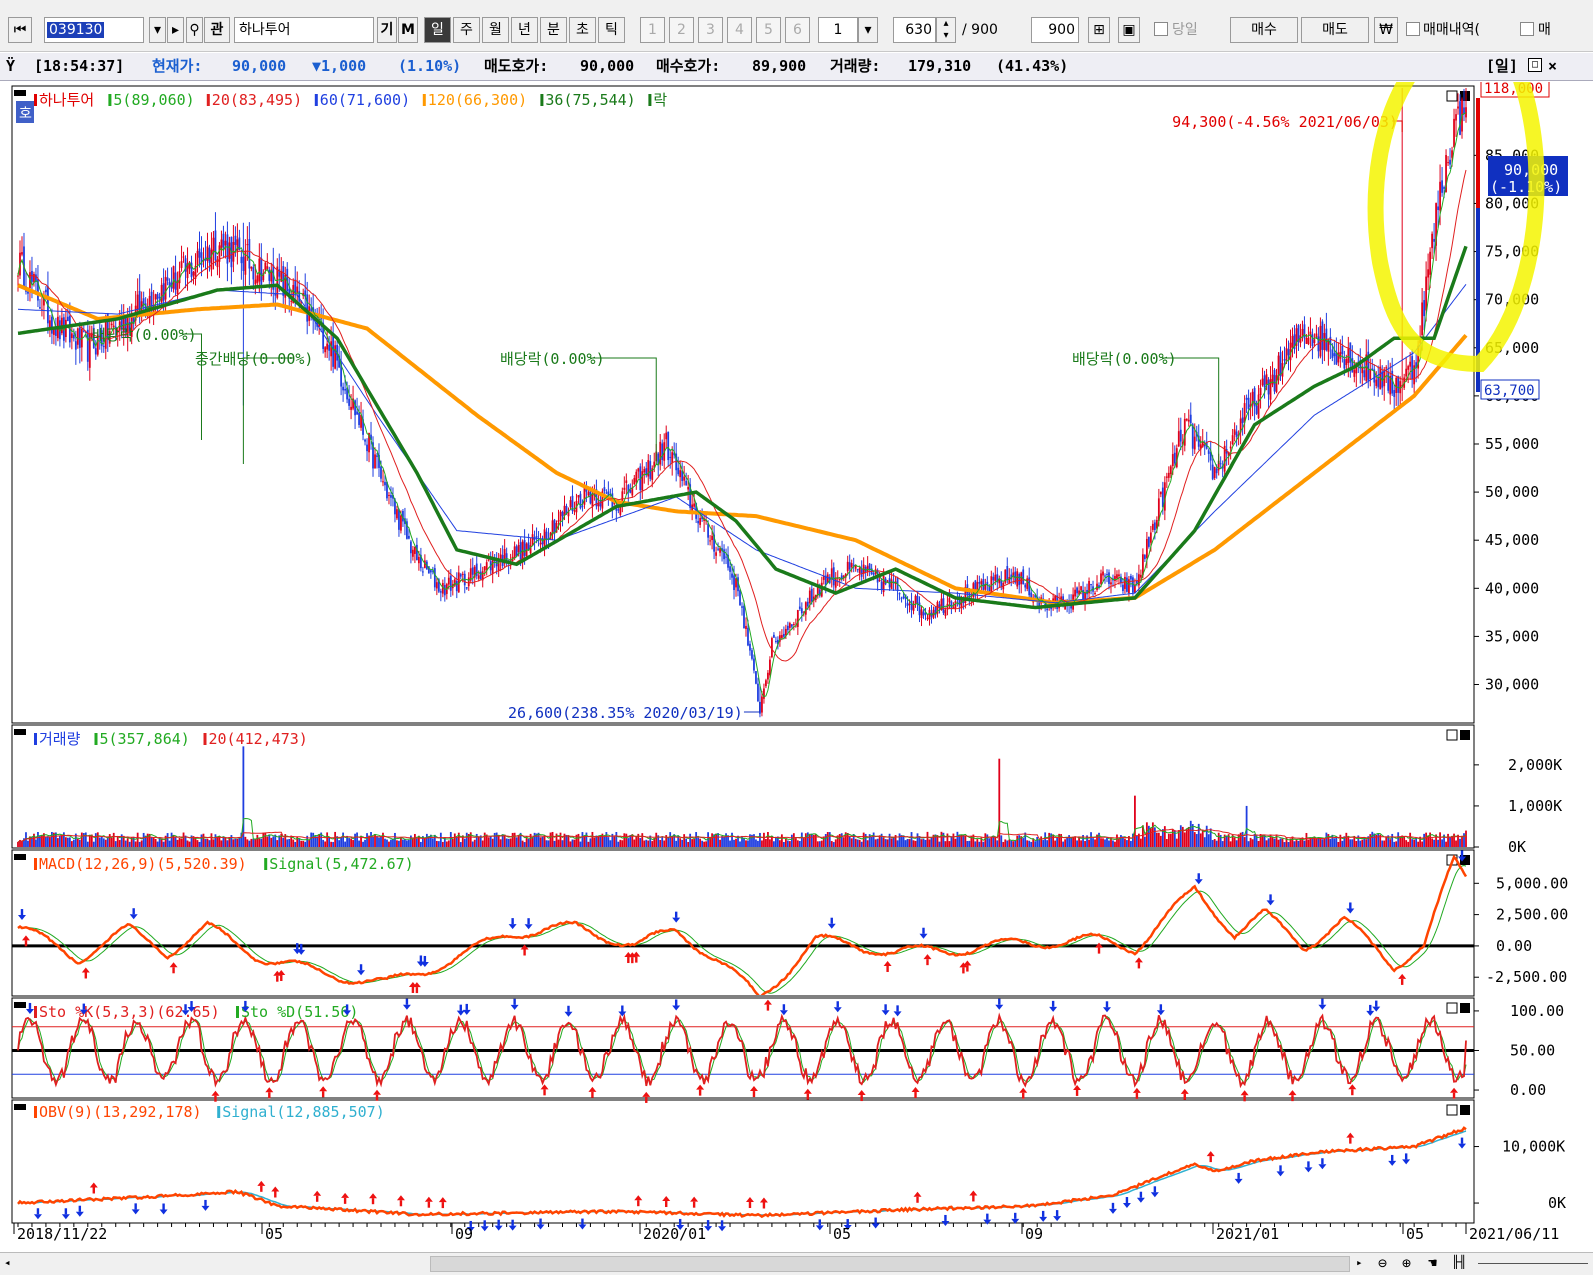 The height and width of the screenshot is (1275, 1593). Describe the element at coordinates (710, 30) in the screenshot. I see `number-button-3: 3` at that location.